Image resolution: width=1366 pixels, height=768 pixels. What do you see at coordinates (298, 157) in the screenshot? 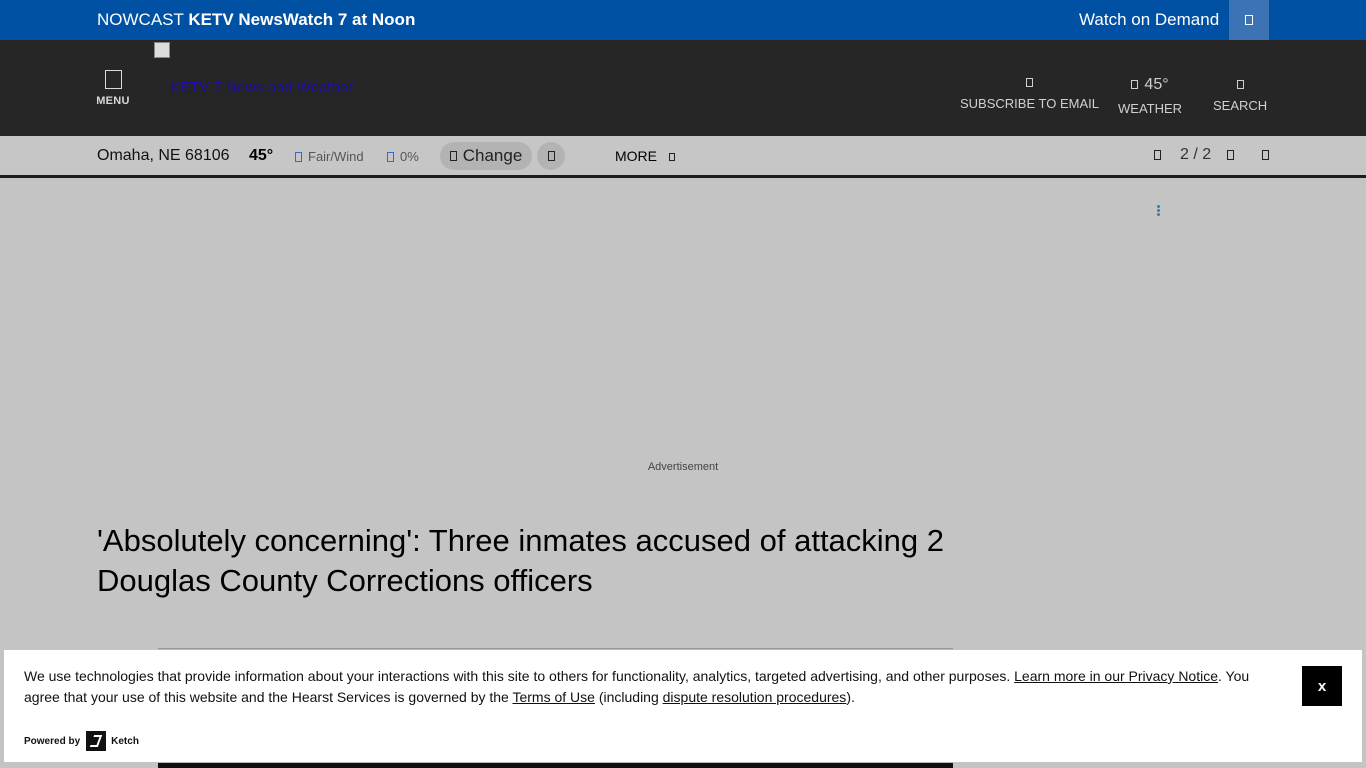
I see `condition-icon` at bounding box center [298, 157].